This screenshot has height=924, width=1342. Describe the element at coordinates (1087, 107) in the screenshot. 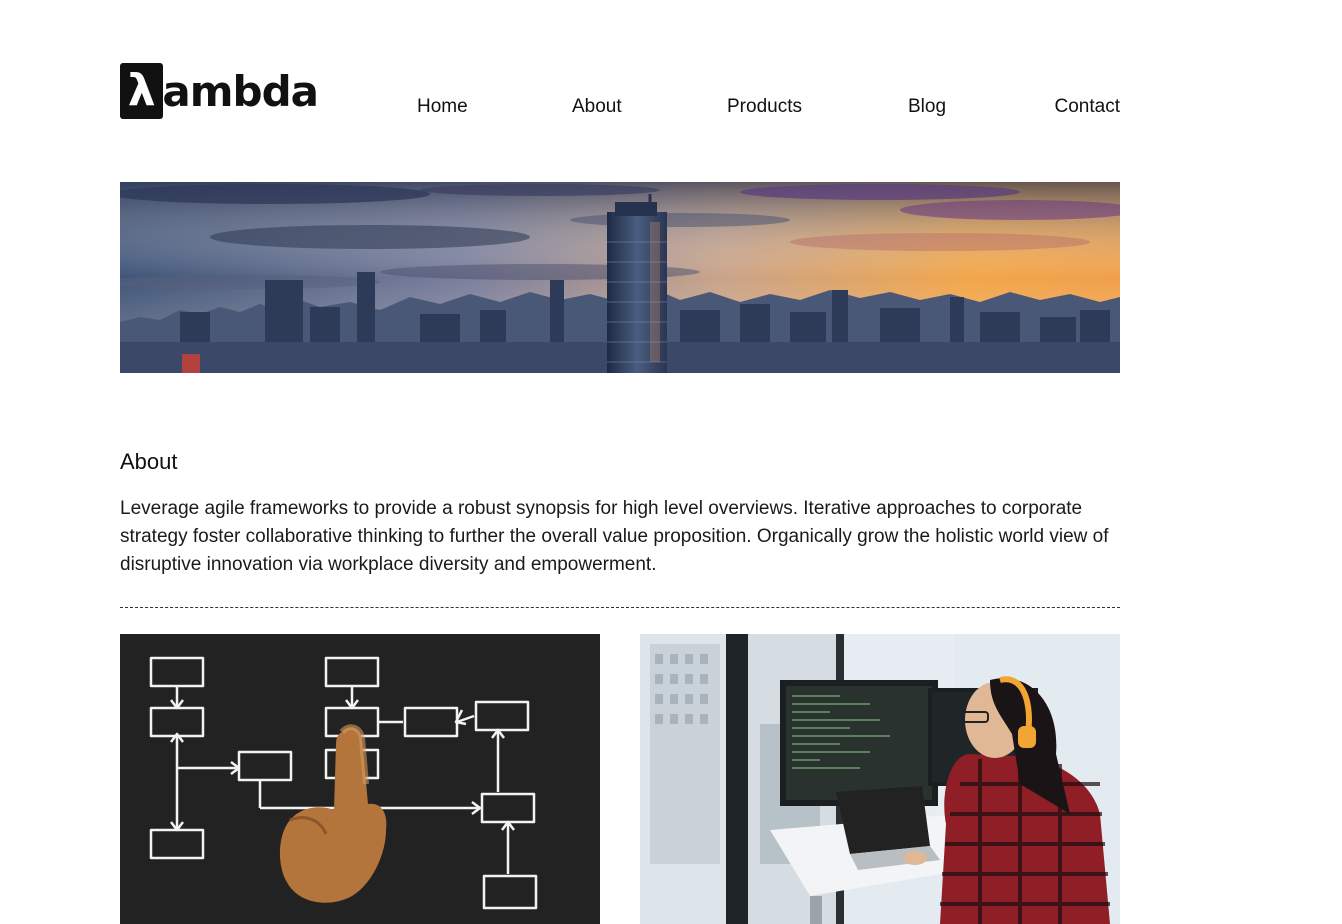

I see `nav-contact: Contact` at that location.